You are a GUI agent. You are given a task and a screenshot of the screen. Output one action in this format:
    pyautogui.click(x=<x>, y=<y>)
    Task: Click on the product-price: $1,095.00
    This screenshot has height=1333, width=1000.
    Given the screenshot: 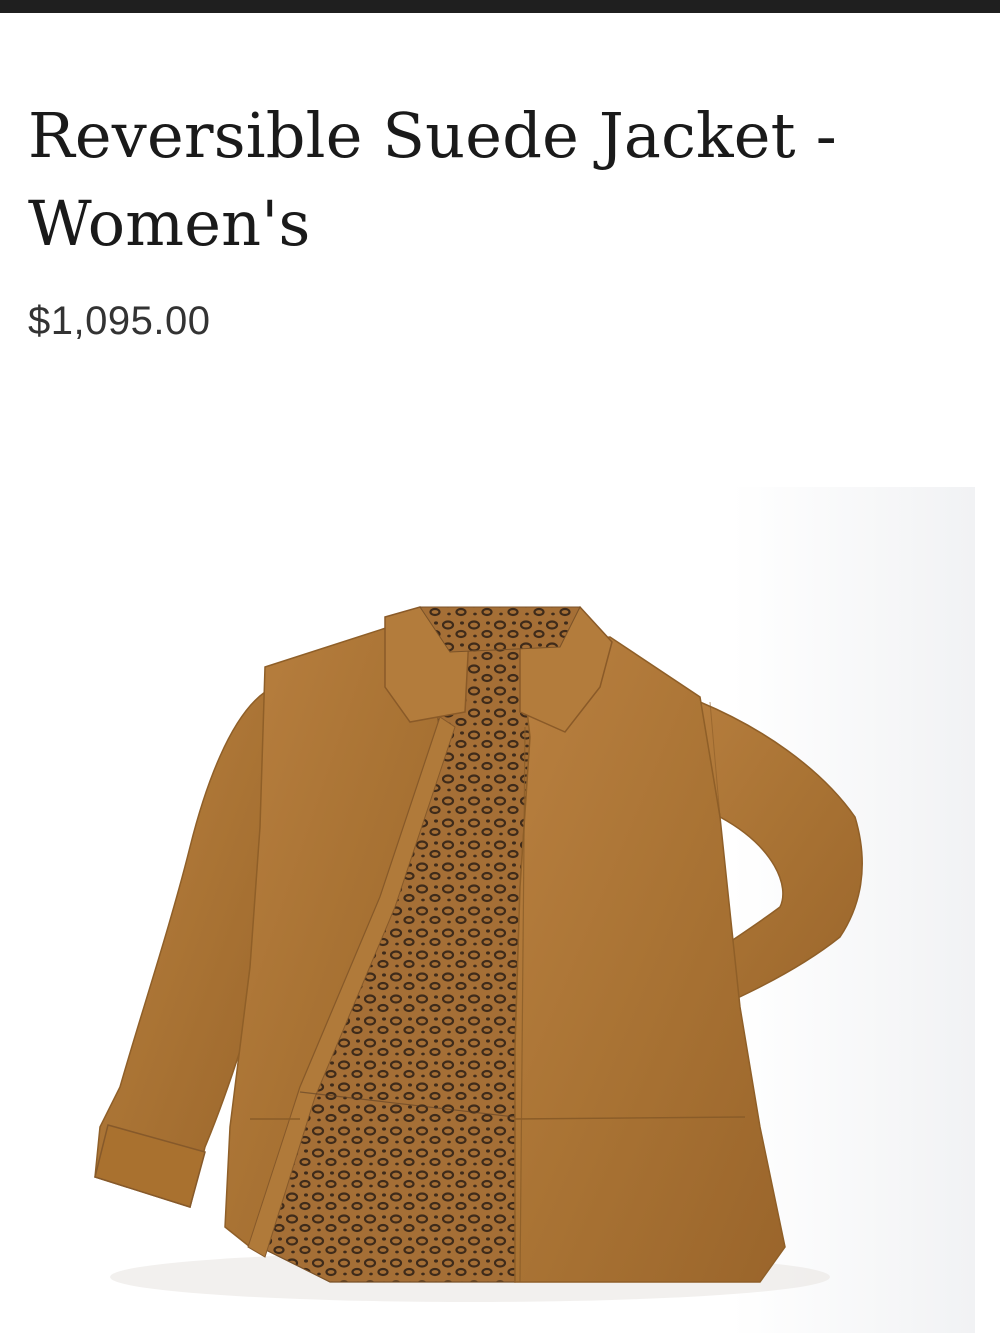 What is the action you would take?
    pyautogui.click(x=119, y=321)
    